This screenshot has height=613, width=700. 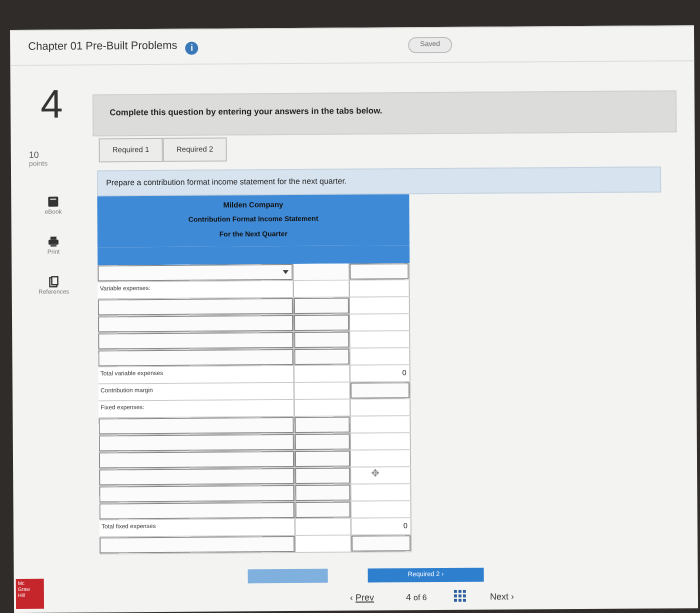 What do you see at coordinates (196, 392) in the screenshot?
I see `contribution-margin-label: Contribution margin` at bounding box center [196, 392].